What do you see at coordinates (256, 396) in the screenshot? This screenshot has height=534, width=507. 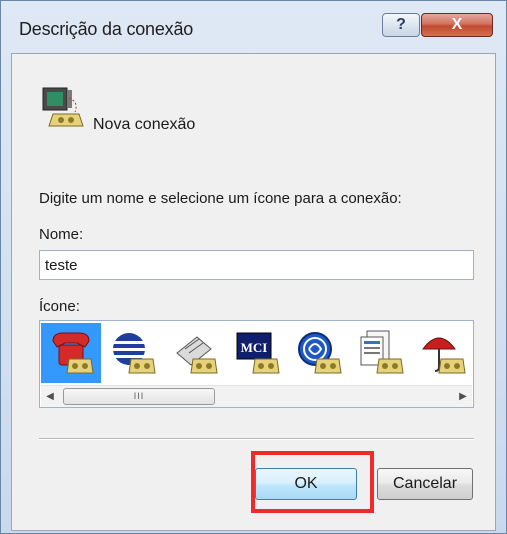 I see `icon-list-scrollbar: ◀ III ▶` at bounding box center [256, 396].